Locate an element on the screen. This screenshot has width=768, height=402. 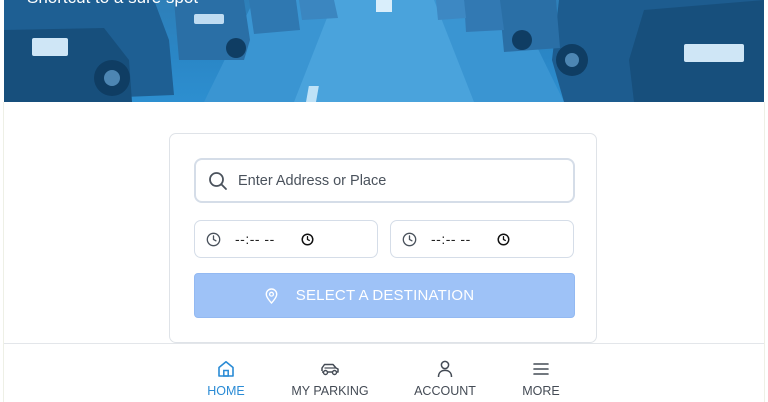
nav-item-home: HOME is located at coordinates (226, 373).